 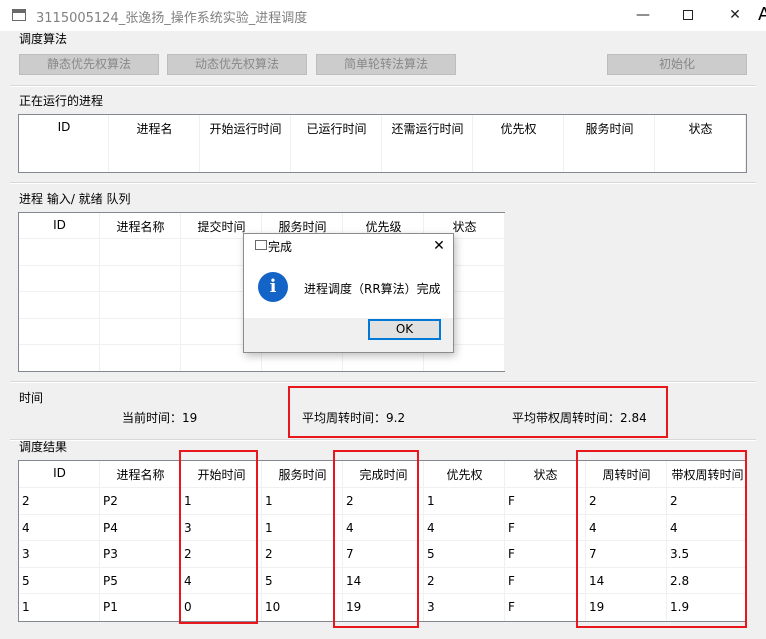 I want to click on table-row: 5 P5 4 5 14 2 F 14 2.8, so click(x=383, y=581).